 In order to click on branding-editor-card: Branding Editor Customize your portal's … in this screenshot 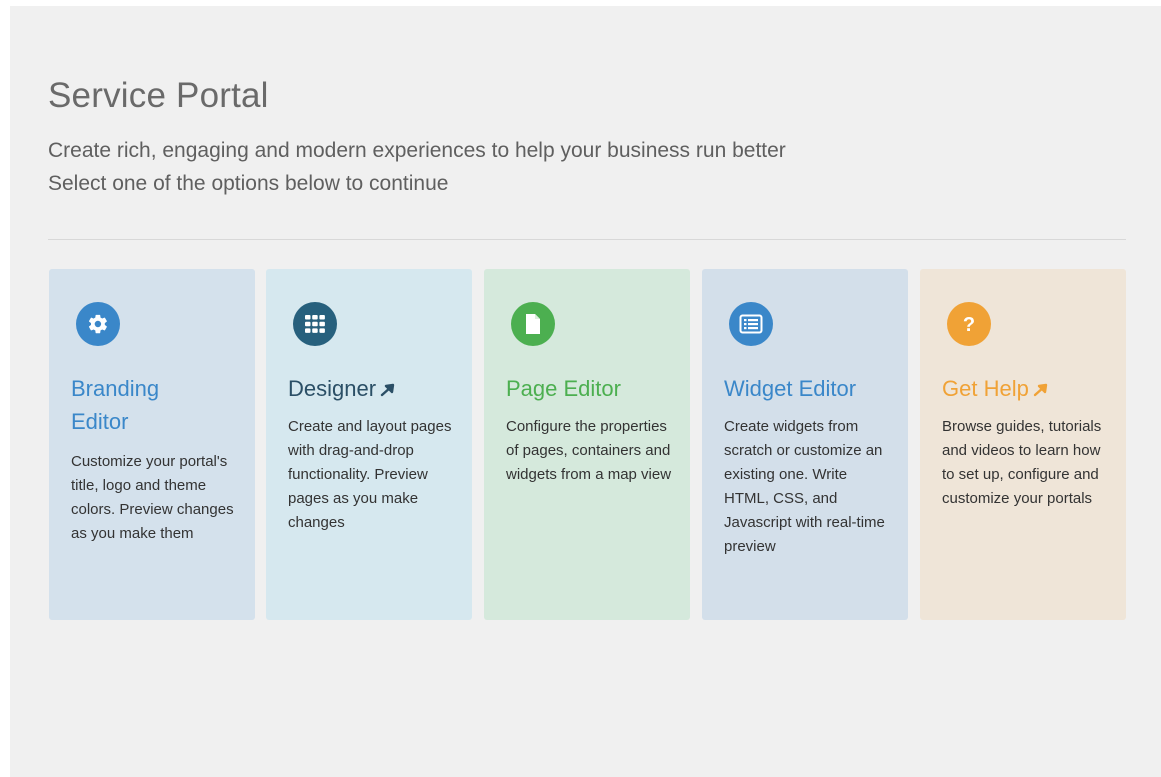, I will do `click(152, 444)`.